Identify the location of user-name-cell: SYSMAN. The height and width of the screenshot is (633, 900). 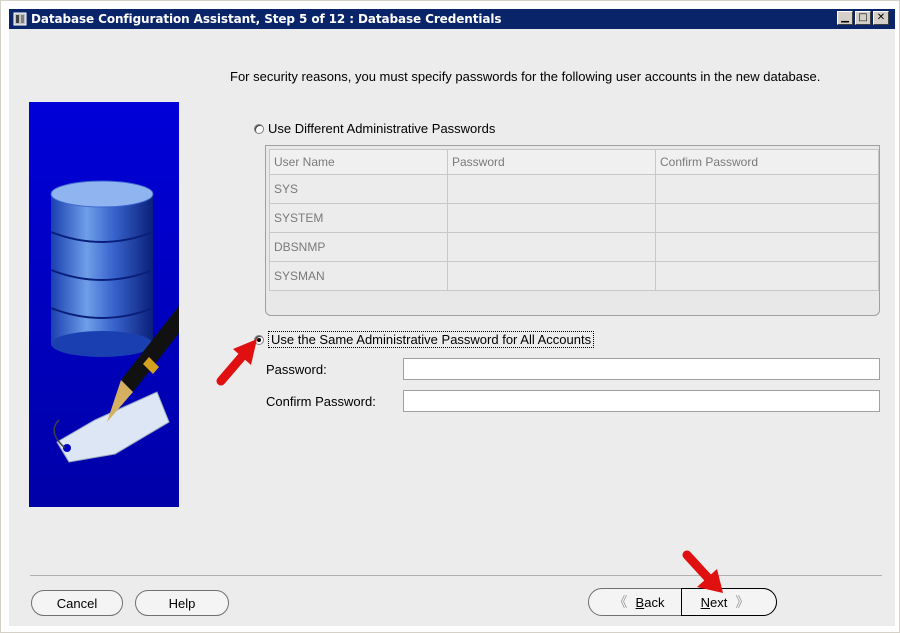
(358, 276).